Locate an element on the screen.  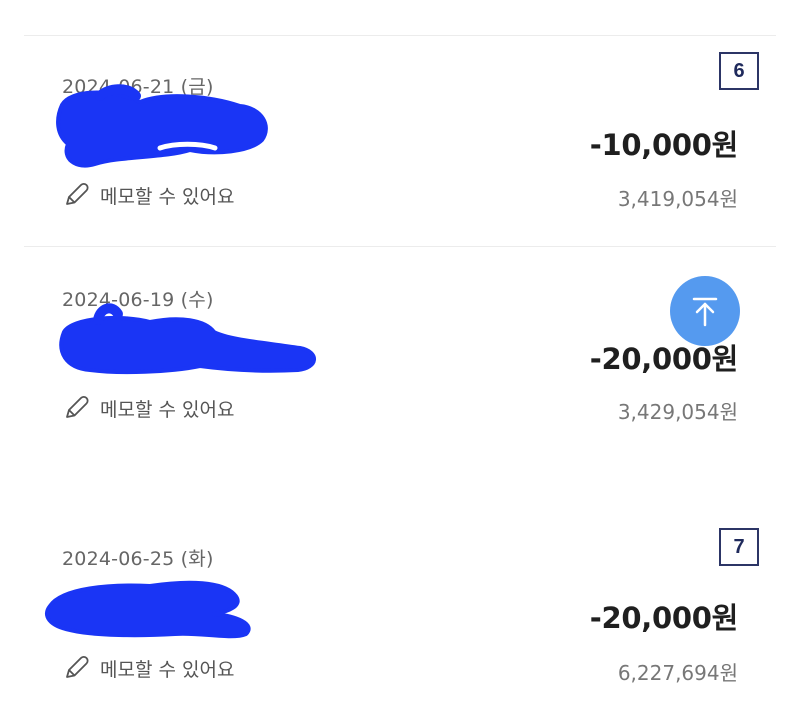
balance-after: 3,429,054원 is located at coordinates (677, 412).